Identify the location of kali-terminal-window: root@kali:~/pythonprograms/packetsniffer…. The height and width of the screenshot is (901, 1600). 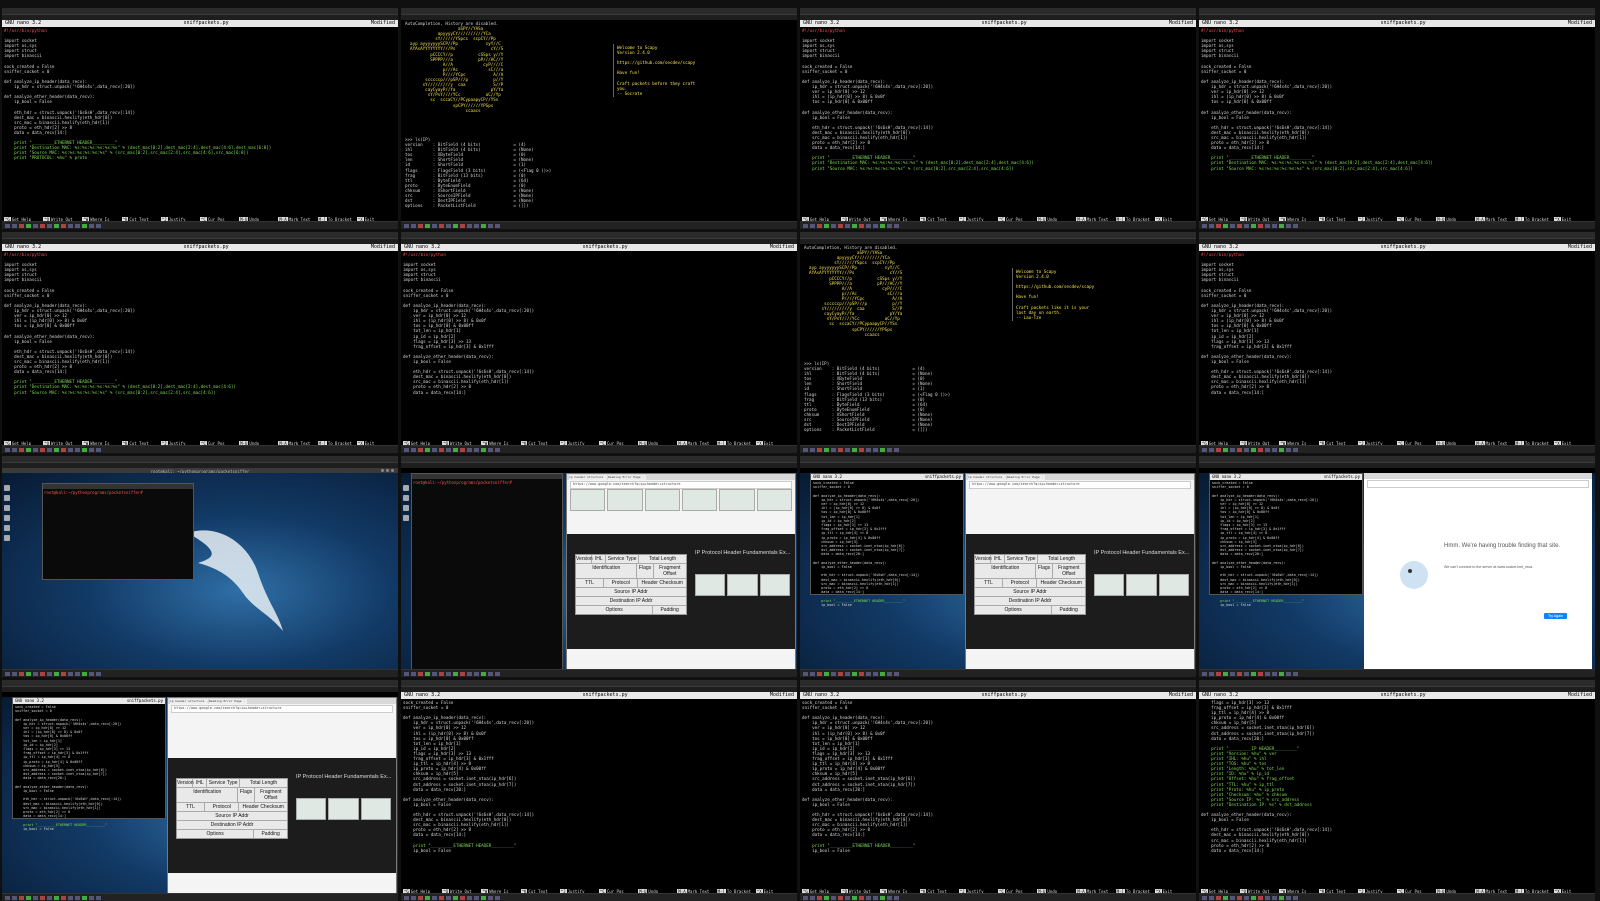
(118, 531).